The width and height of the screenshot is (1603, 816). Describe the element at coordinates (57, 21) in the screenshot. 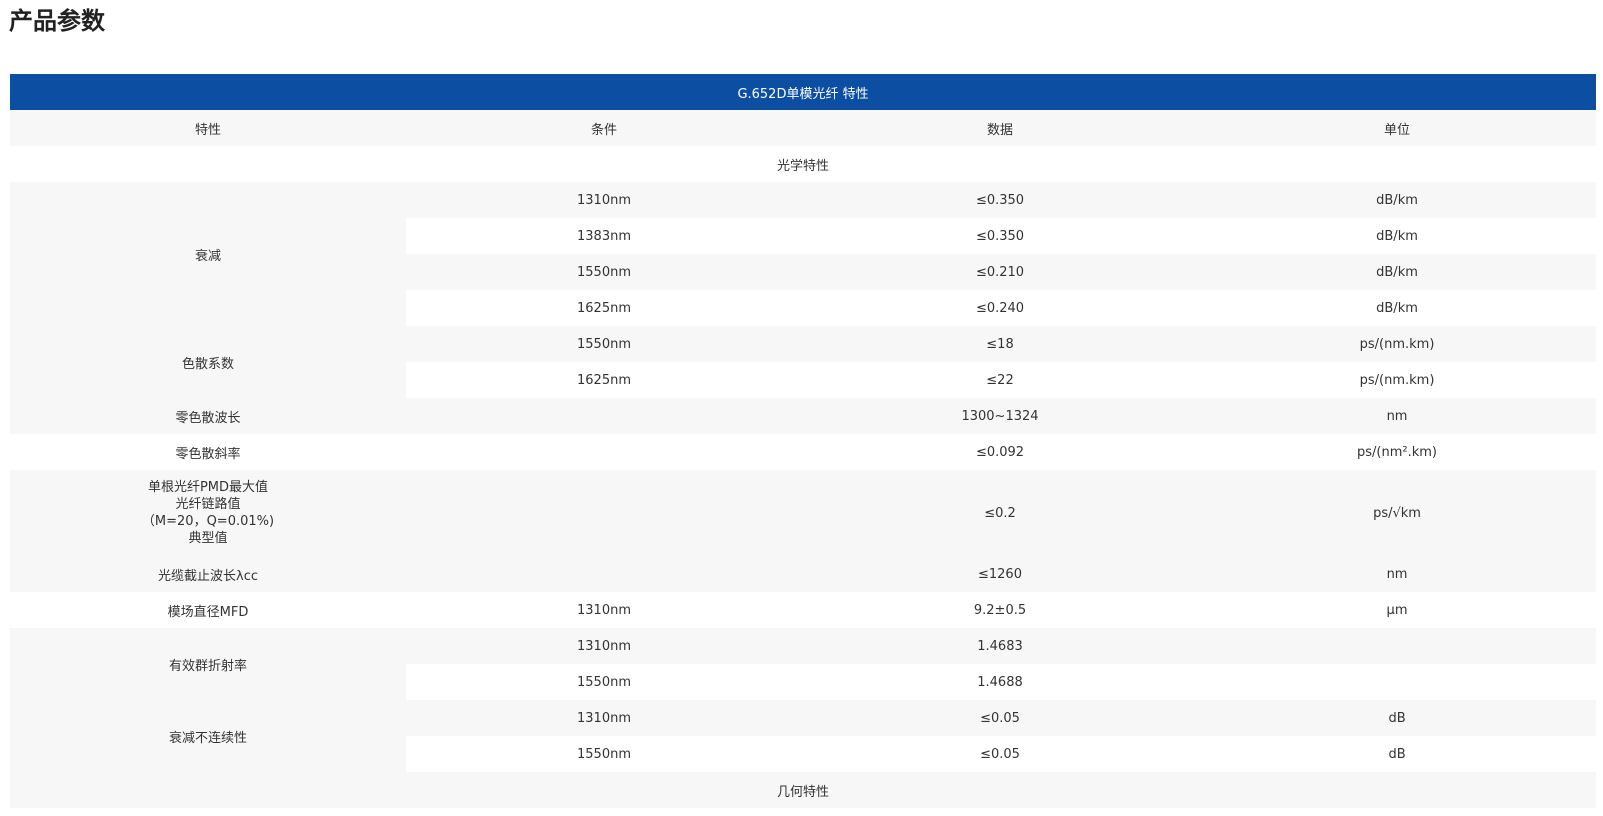

I see `page-title: 产品参数` at that location.